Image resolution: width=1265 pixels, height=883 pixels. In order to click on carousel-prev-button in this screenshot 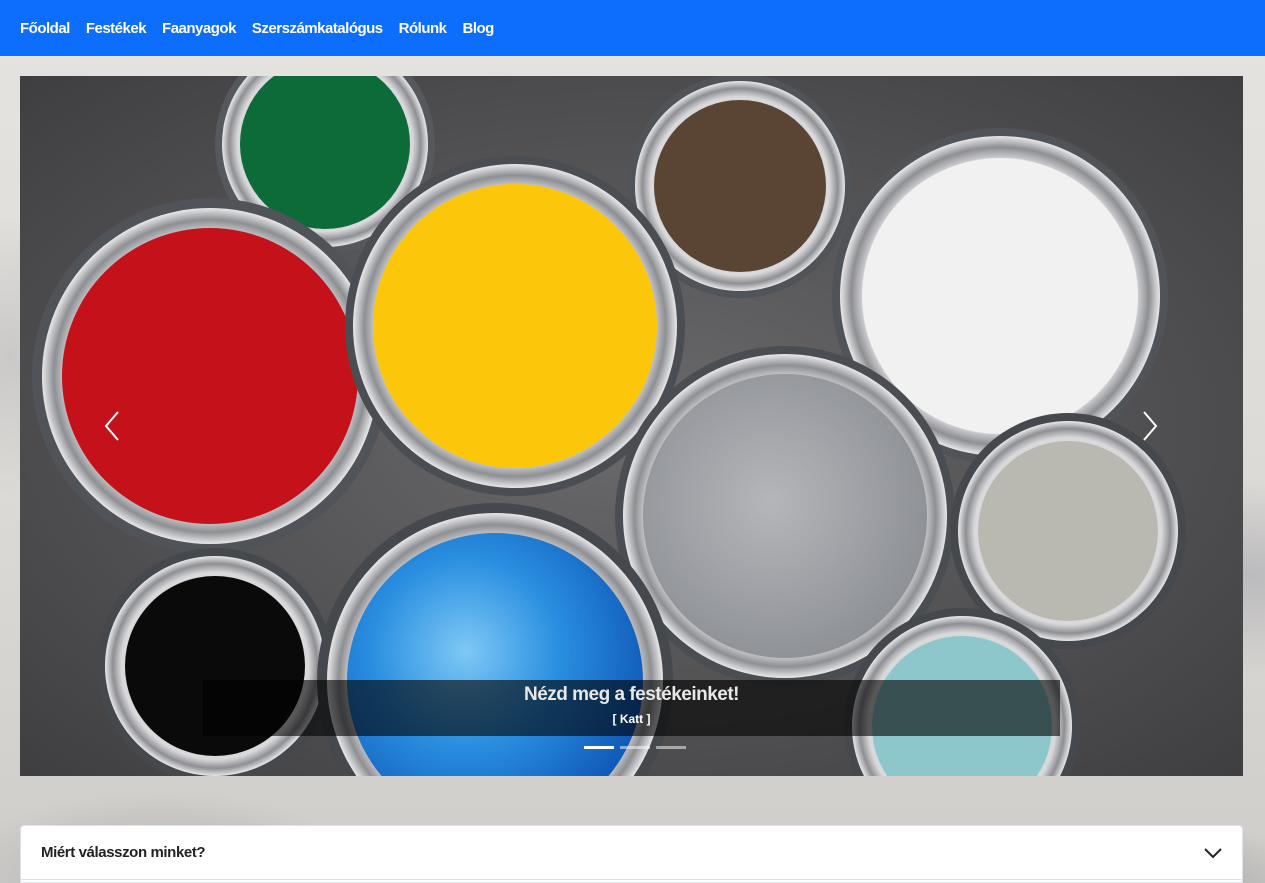, I will do `click(112, 426)`.